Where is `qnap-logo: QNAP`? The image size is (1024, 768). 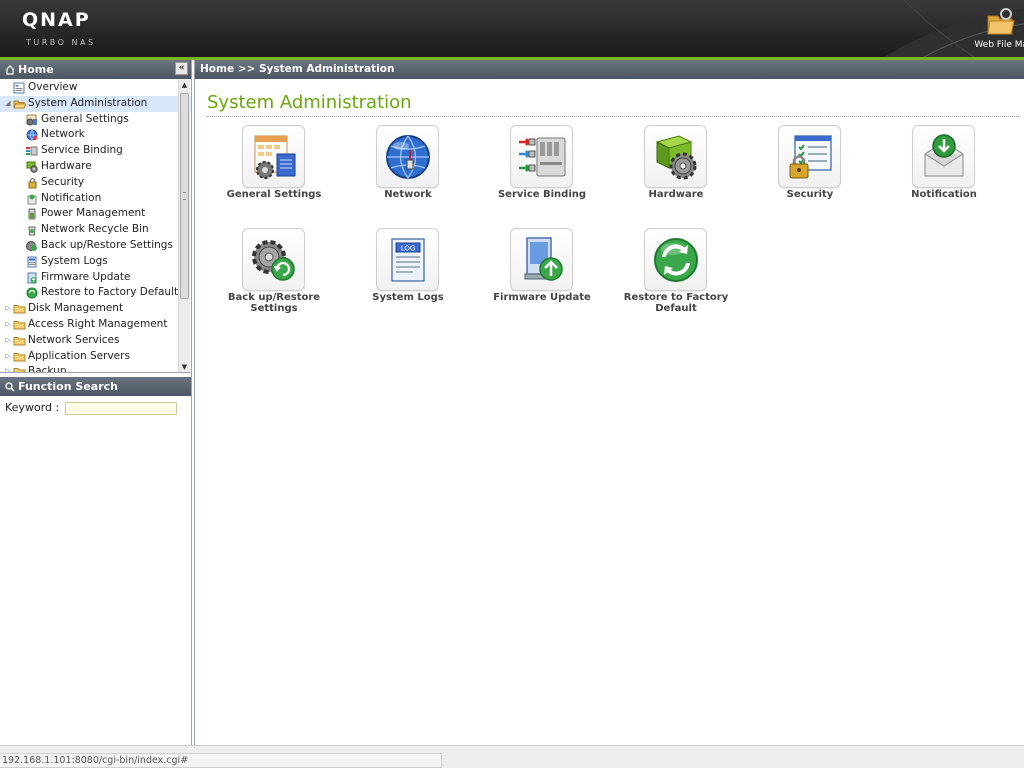 qnap-logo: QNAP is located at coordinates (56, 20).